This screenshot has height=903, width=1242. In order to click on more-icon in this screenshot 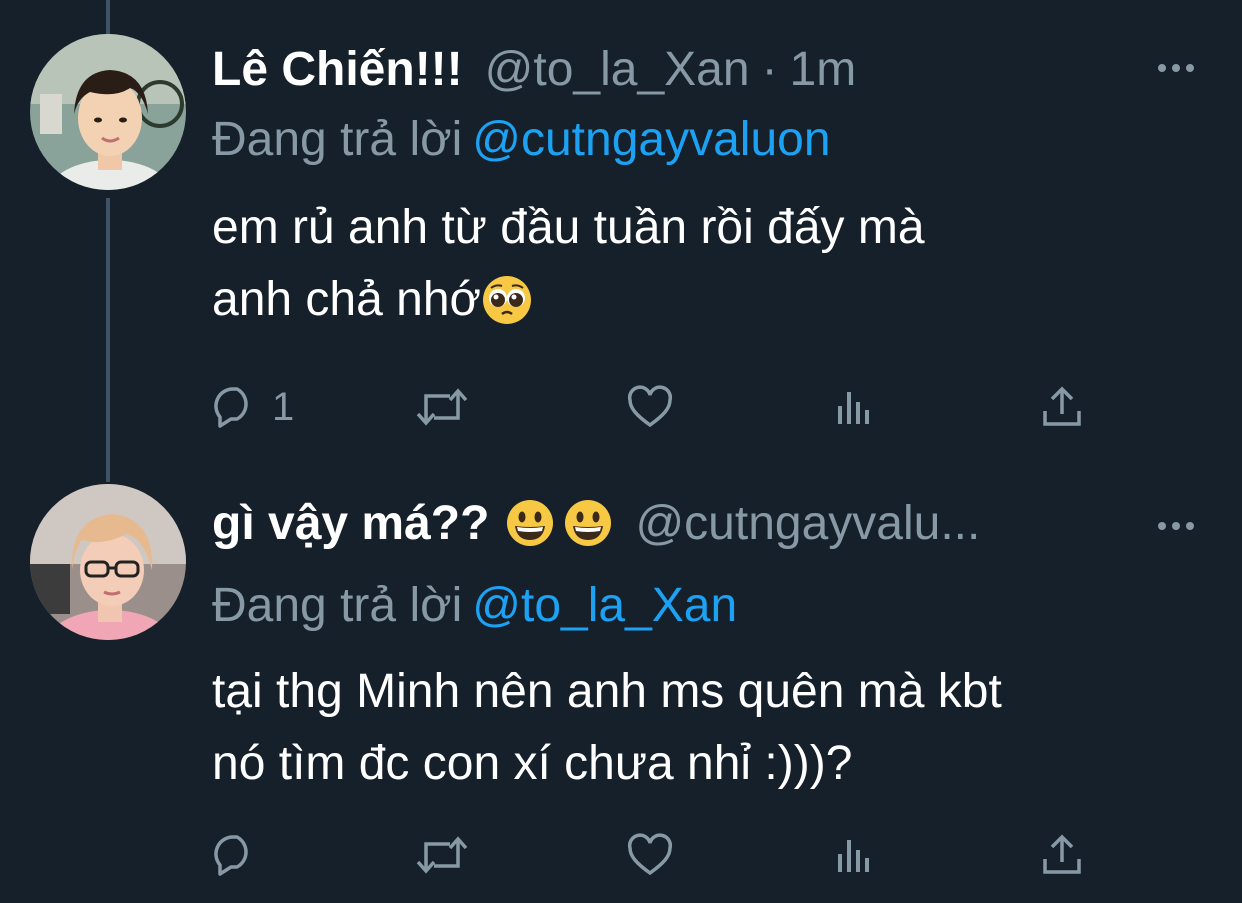, I will do `click(1176, 526)`.